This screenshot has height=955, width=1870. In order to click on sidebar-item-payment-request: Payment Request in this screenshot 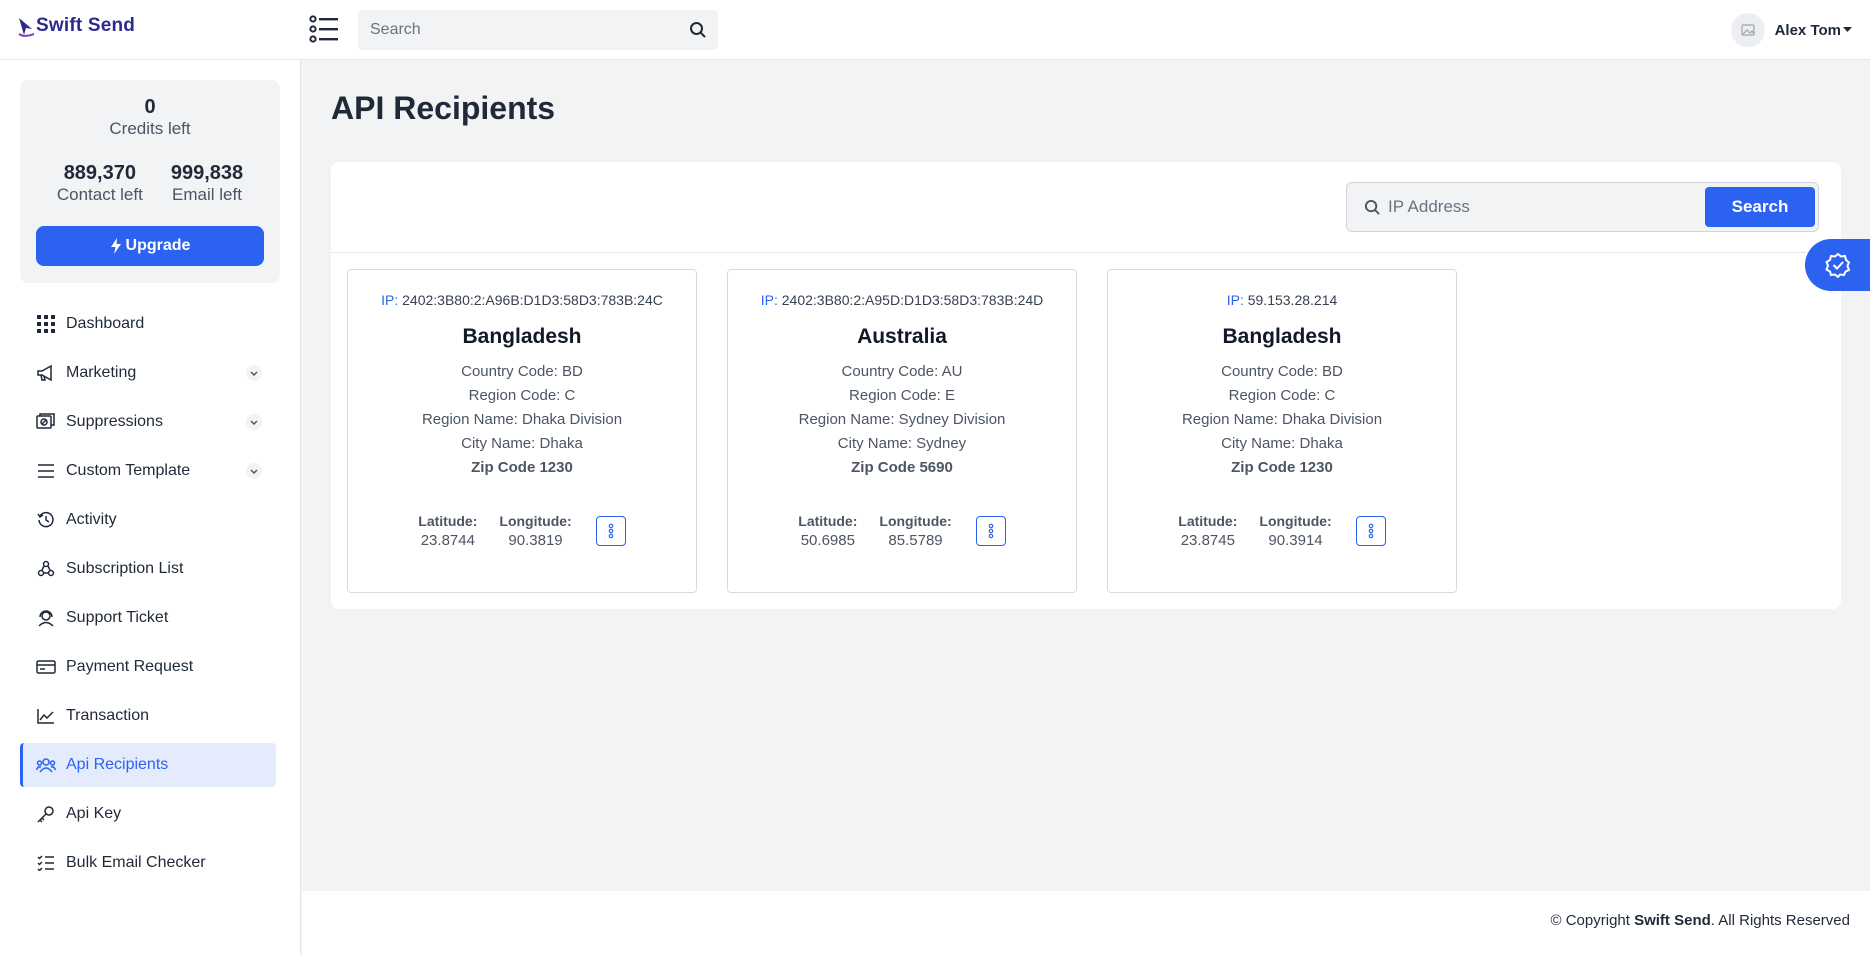, I will do `click(148, 667)`.